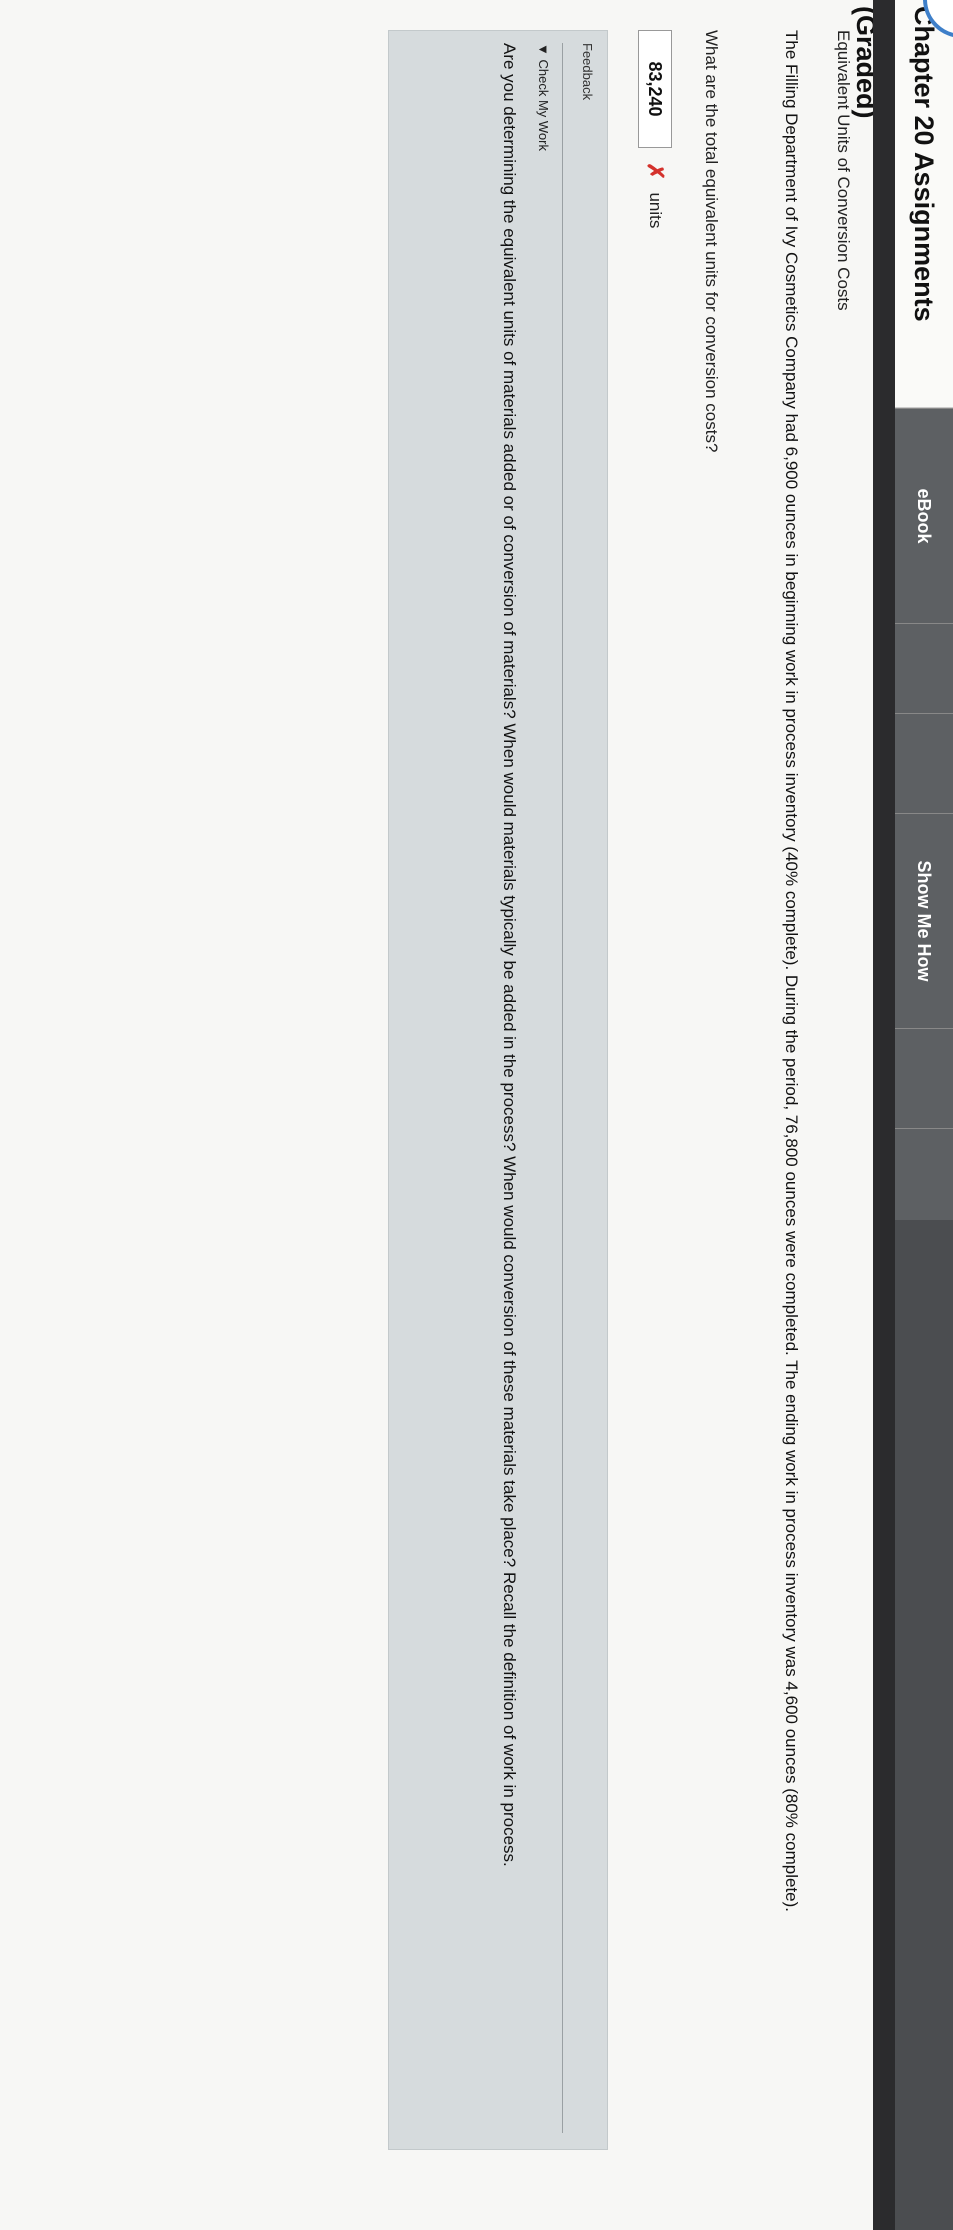  I want to click on check-my-work-toggle: ▼ Check My Work, so click(543, 97).